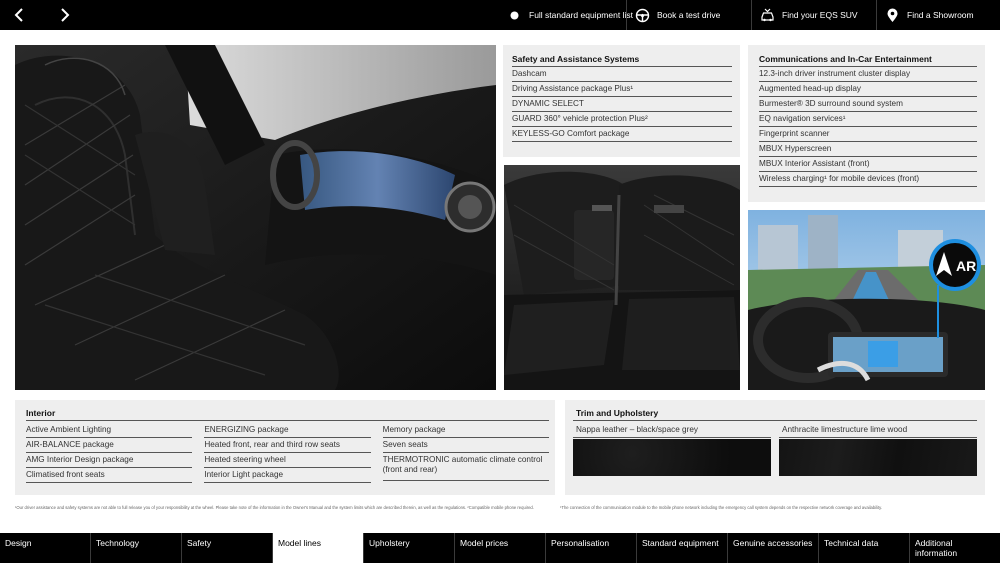 Image resolution: width=1000 pixels, height=563 pixels. I want to click on list-item: DYNAMIC SELECT, so click(622, 104).